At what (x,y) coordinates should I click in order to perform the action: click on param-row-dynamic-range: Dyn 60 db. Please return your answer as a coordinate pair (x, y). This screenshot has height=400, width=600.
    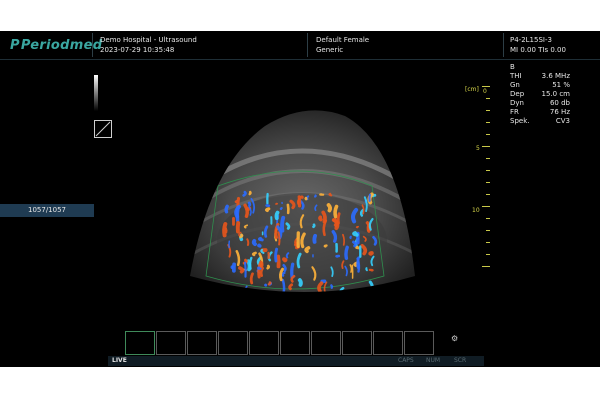
    Looking at the image, I should click on (540, 103).